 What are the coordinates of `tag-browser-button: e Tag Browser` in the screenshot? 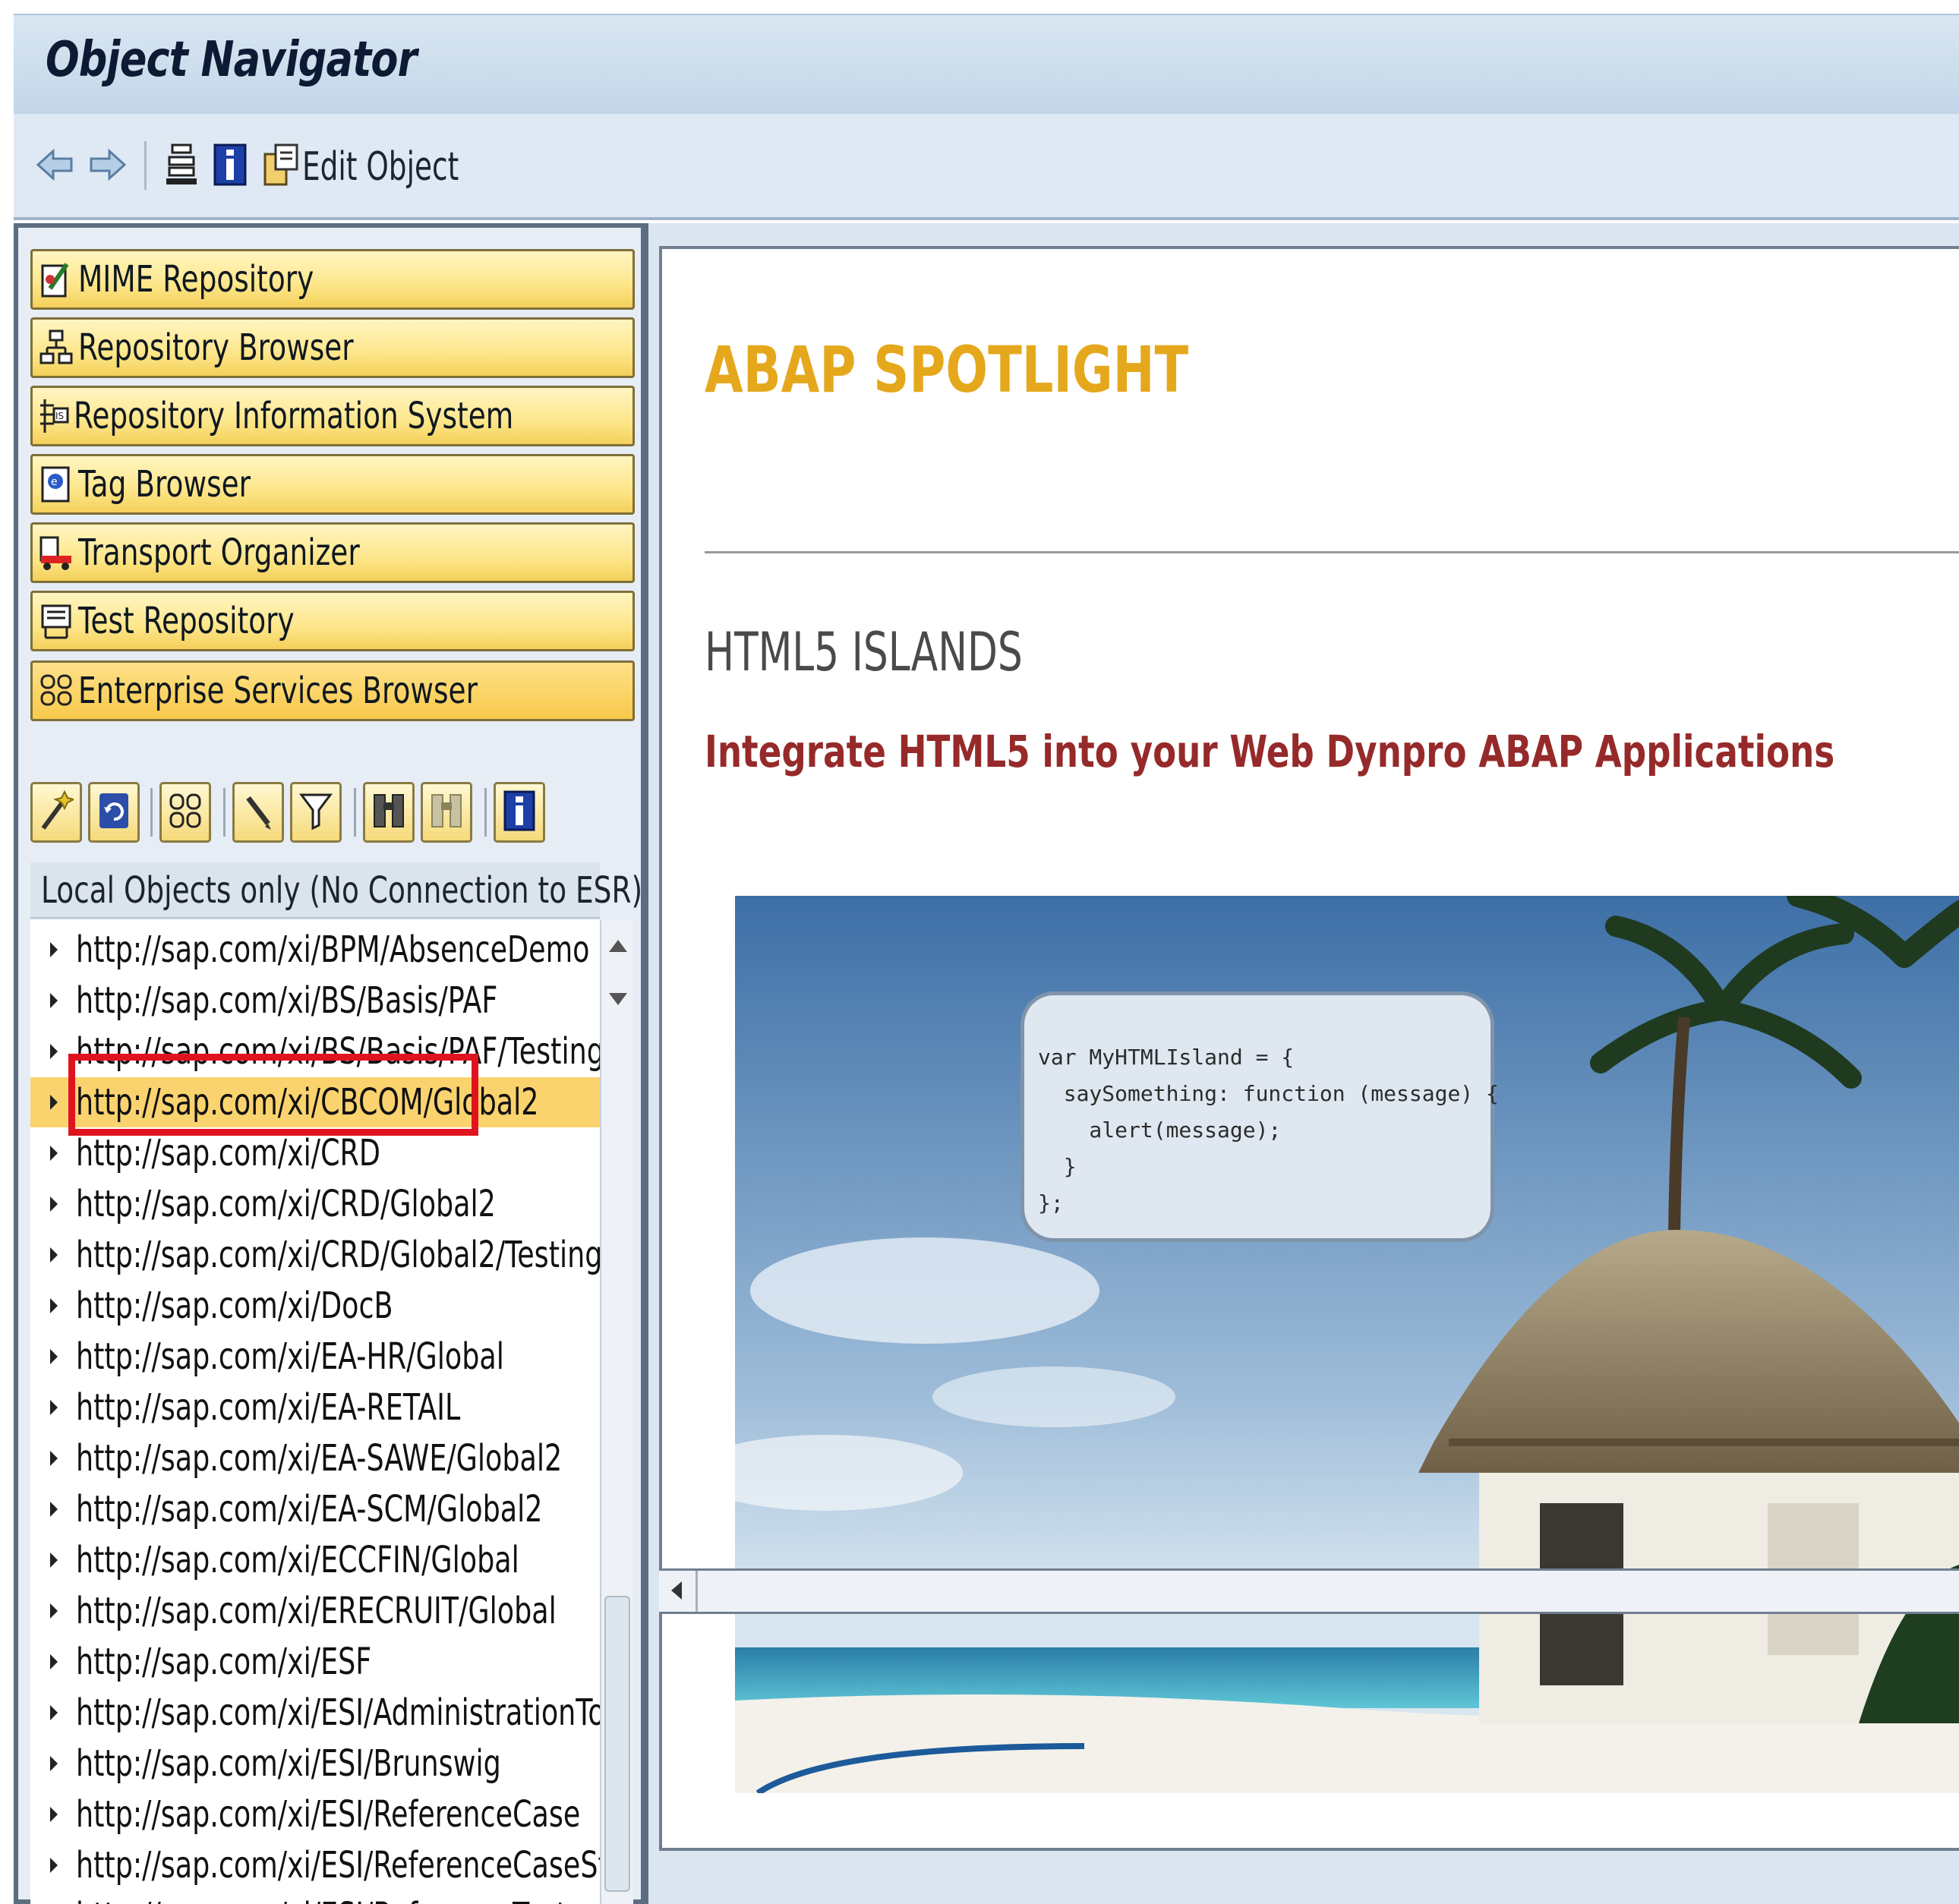 It's located at (332, 484).